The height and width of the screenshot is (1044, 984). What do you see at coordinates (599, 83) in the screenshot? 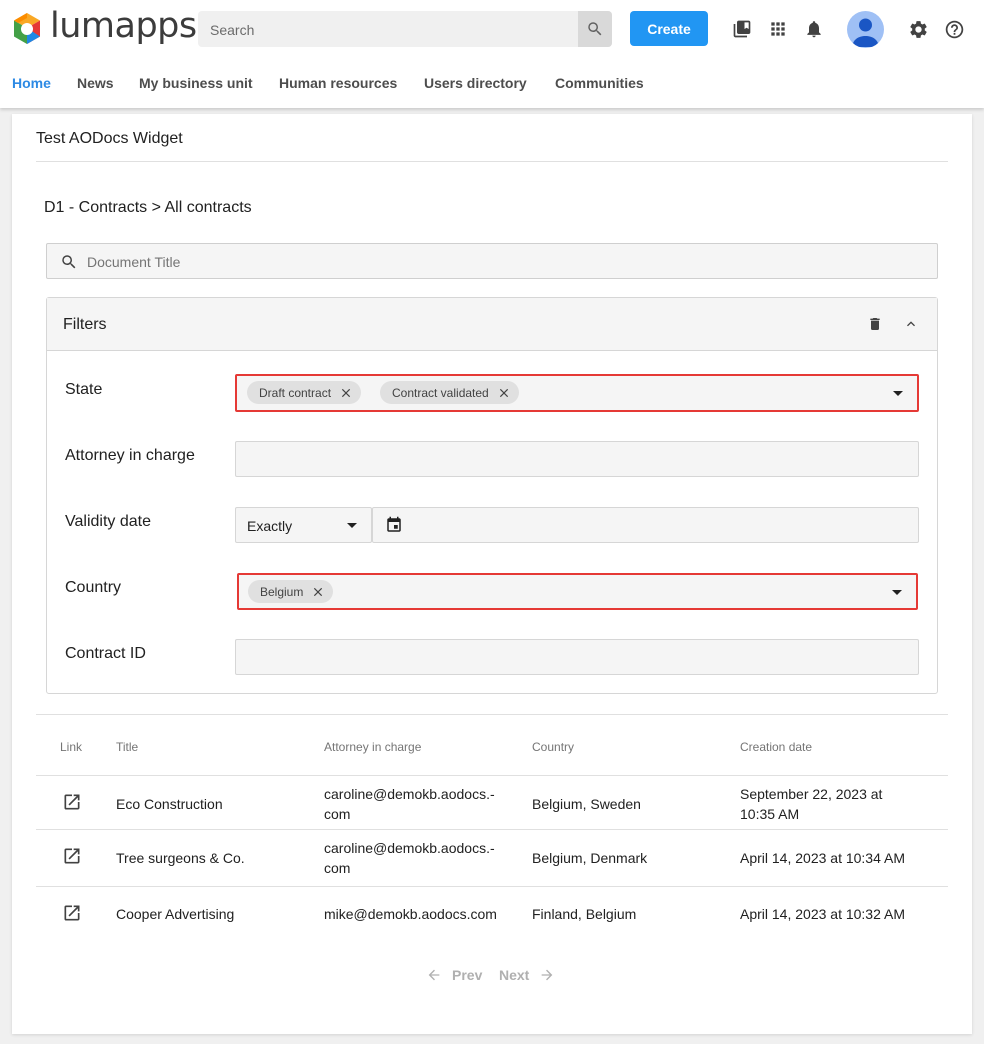
I see `nav-item-communities: Communities` at bounding box center [599, 83].